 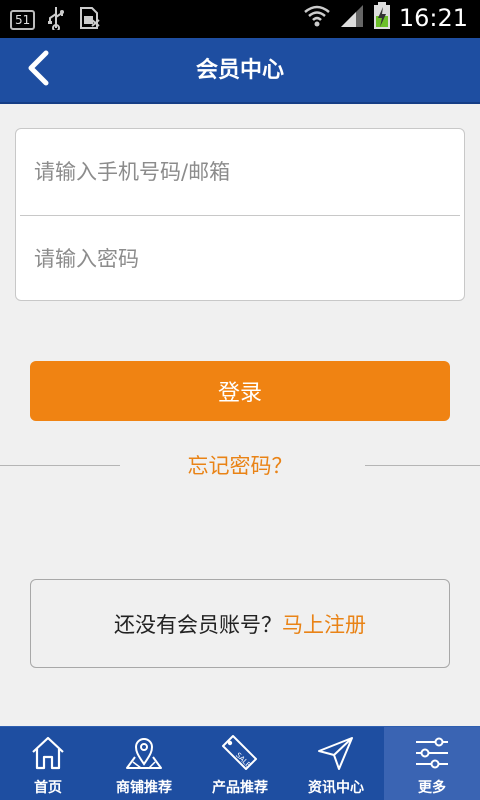 I want to click on forgot-password-row: 忘记密码？, so click(x=240, y=466).